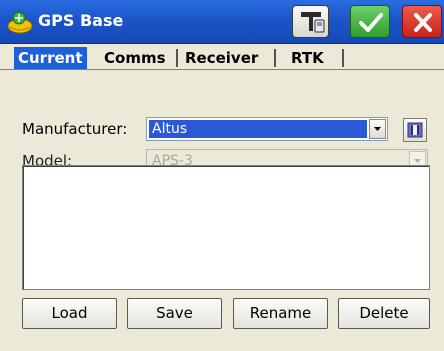  What do you see at coordinates (81, 20) in the screenshot?
I see `window-title: GPS Base` at bounding box center [81, 20].